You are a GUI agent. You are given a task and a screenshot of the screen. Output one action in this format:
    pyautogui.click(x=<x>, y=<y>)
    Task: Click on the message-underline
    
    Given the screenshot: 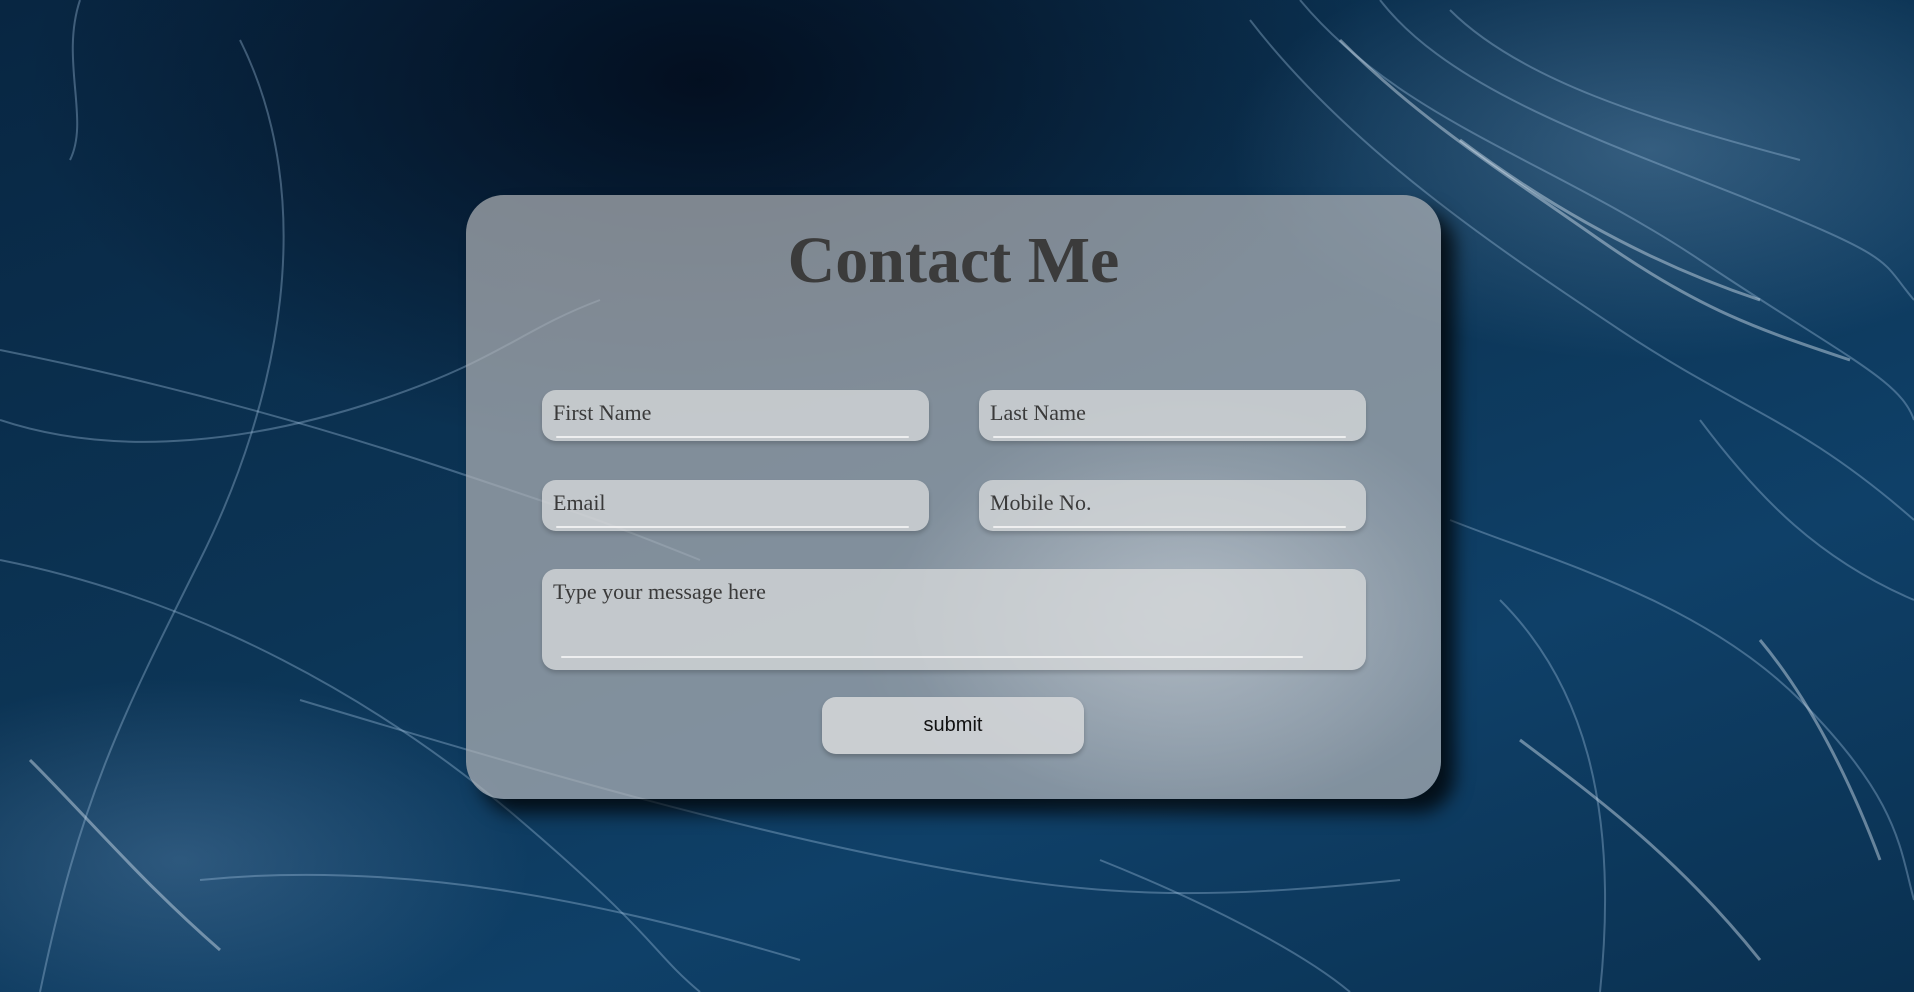 What is the action you would take?
    pyautogui.click(x=932, y=657)
    